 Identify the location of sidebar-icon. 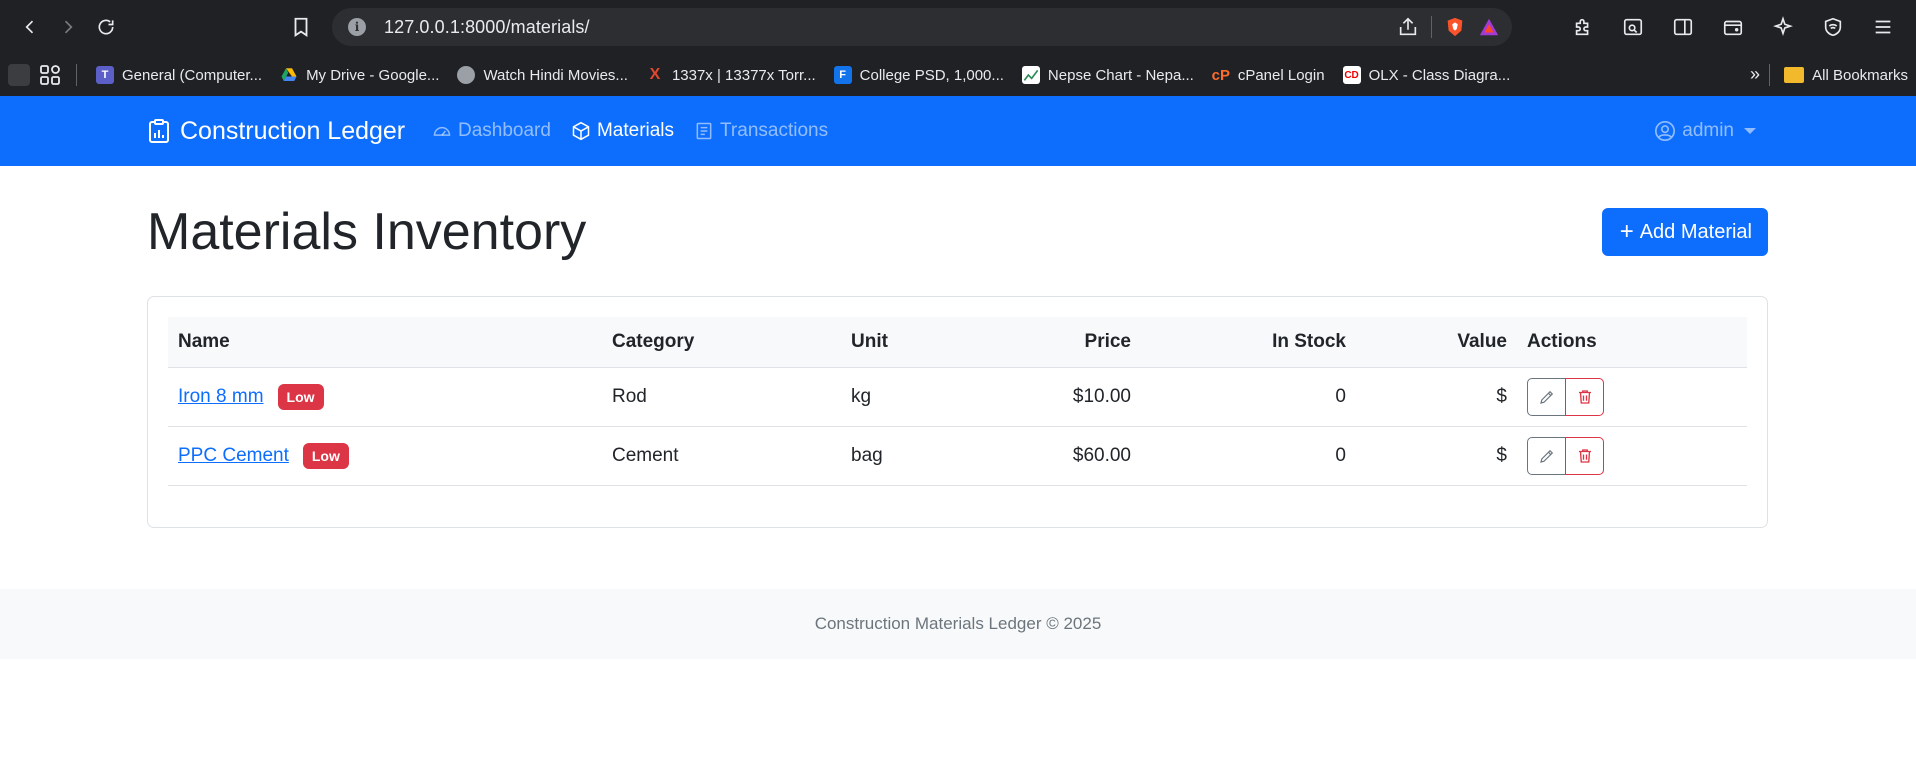
(1683, 27).